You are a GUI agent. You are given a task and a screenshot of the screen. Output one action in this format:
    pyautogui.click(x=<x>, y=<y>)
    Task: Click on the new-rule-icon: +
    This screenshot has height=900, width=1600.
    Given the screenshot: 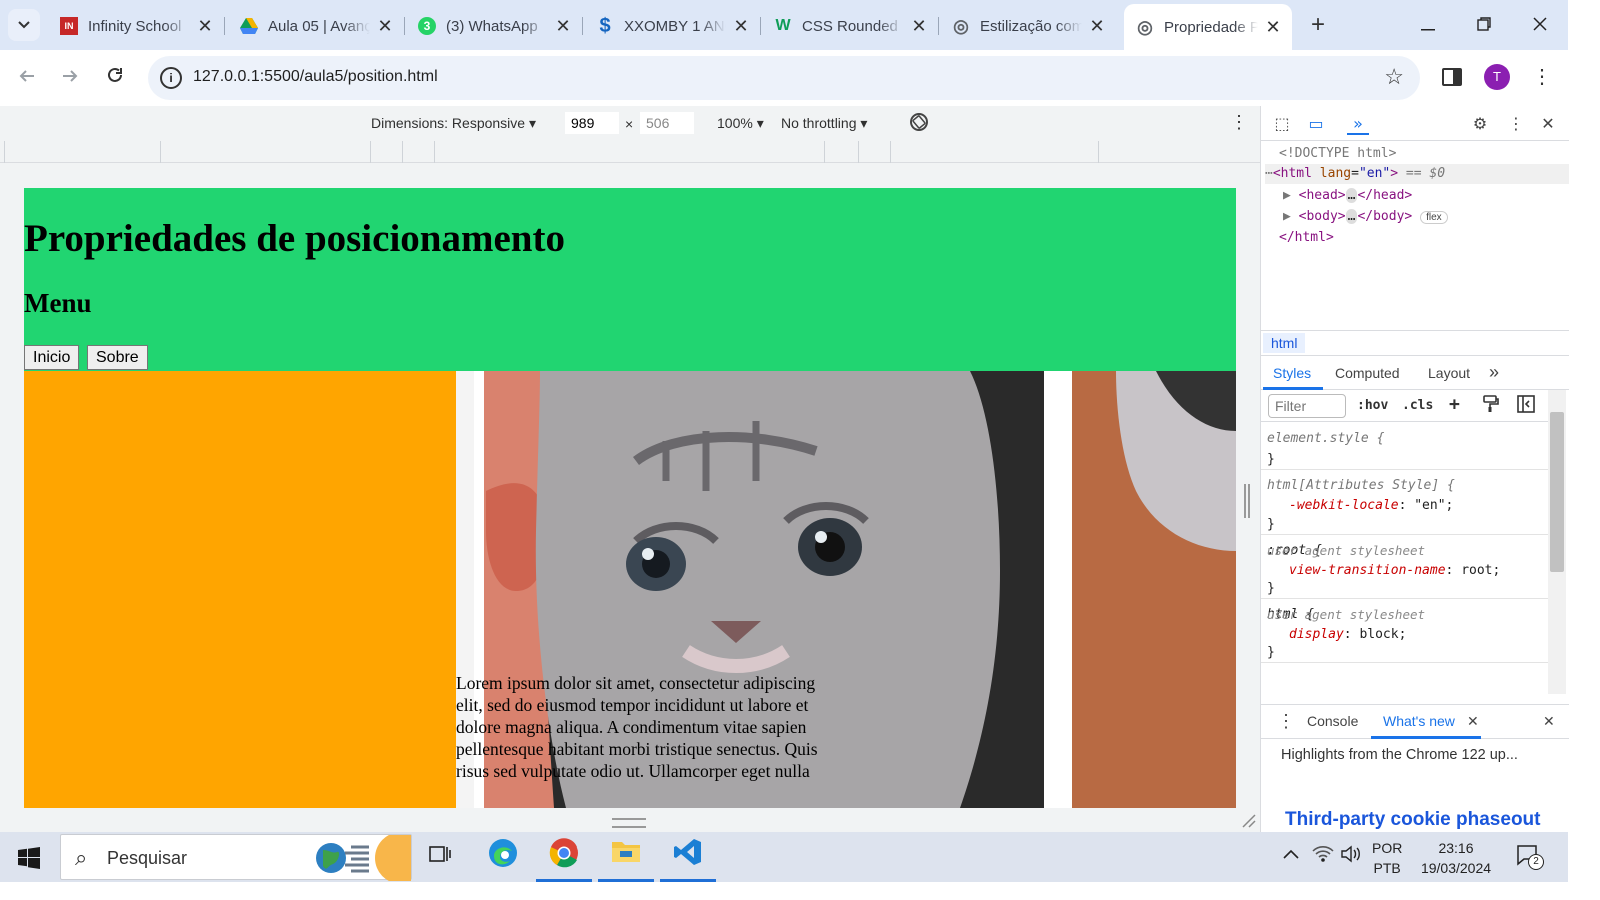 What is the action you would take?
    pyautogui.click(x=1454, y=404)
    